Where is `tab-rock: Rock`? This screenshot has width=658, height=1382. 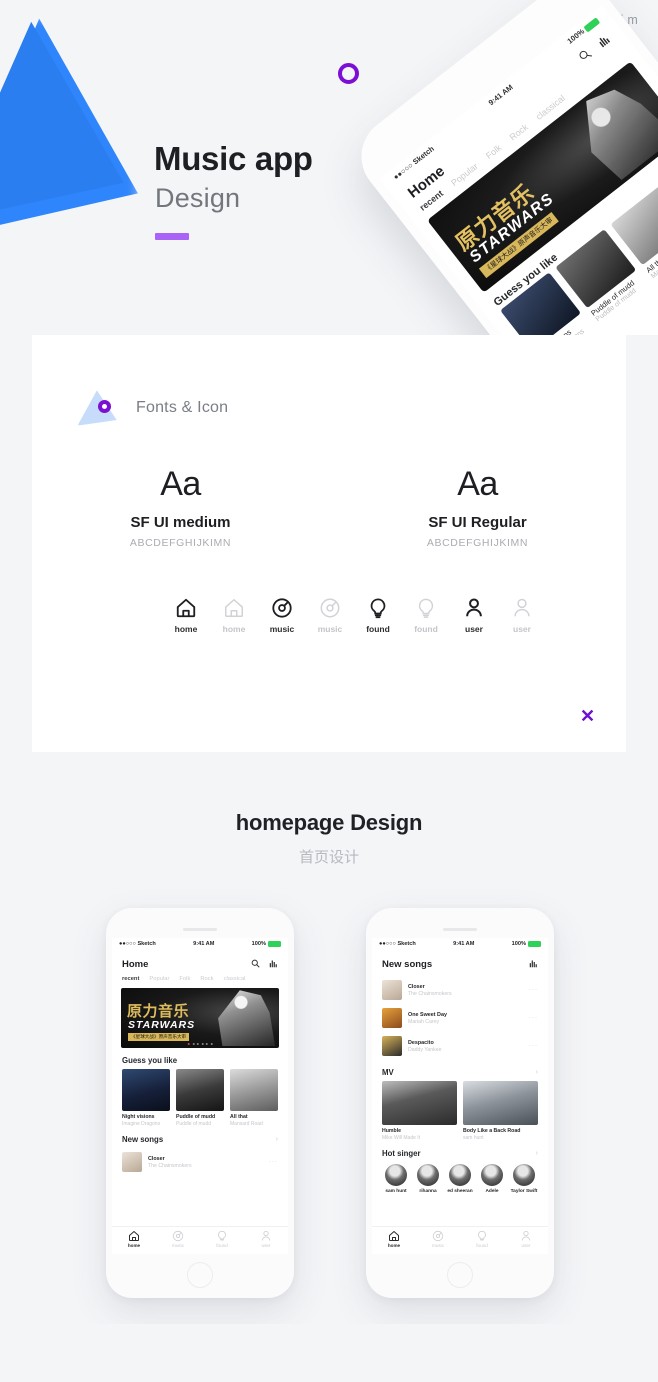
tab-rock: Rock is located at coordinates (206, 979).